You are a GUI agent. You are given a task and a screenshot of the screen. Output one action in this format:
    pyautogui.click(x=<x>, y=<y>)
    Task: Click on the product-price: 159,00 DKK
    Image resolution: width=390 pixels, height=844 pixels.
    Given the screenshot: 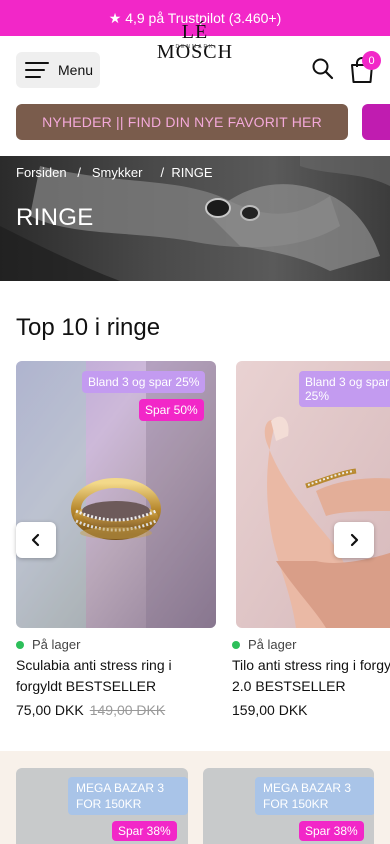 What is the action you would take?
    pyautogui.click(x=270, y=710)
    